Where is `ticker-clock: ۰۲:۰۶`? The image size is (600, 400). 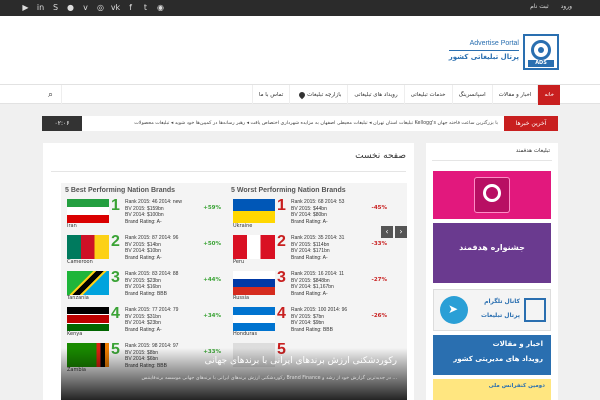 ticker-clock: ۰۲:۰۶ is located at coordinates (62, 123).